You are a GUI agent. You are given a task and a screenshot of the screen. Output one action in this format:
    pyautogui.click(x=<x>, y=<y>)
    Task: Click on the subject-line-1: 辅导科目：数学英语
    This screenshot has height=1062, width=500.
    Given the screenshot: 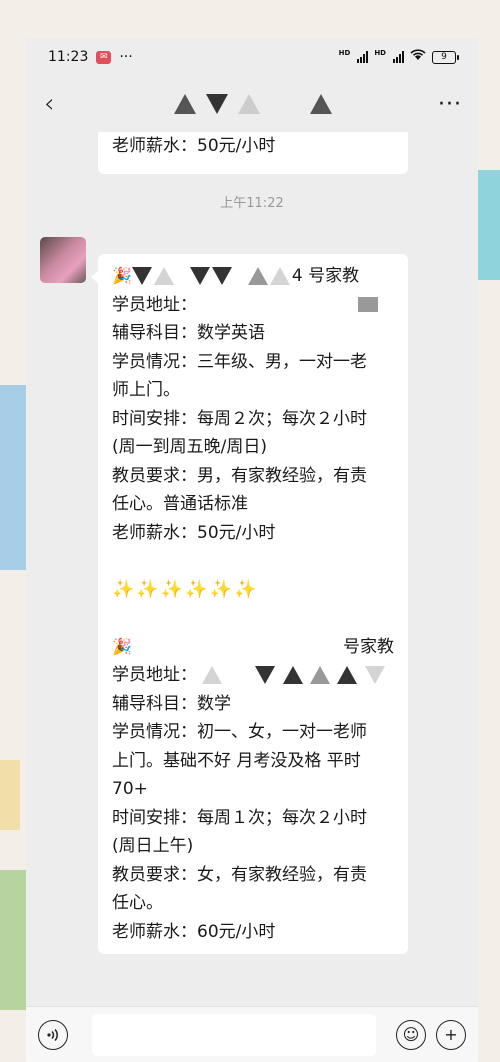 What is the action you would take?
    pyautogui.click(x=188, y=333)
    